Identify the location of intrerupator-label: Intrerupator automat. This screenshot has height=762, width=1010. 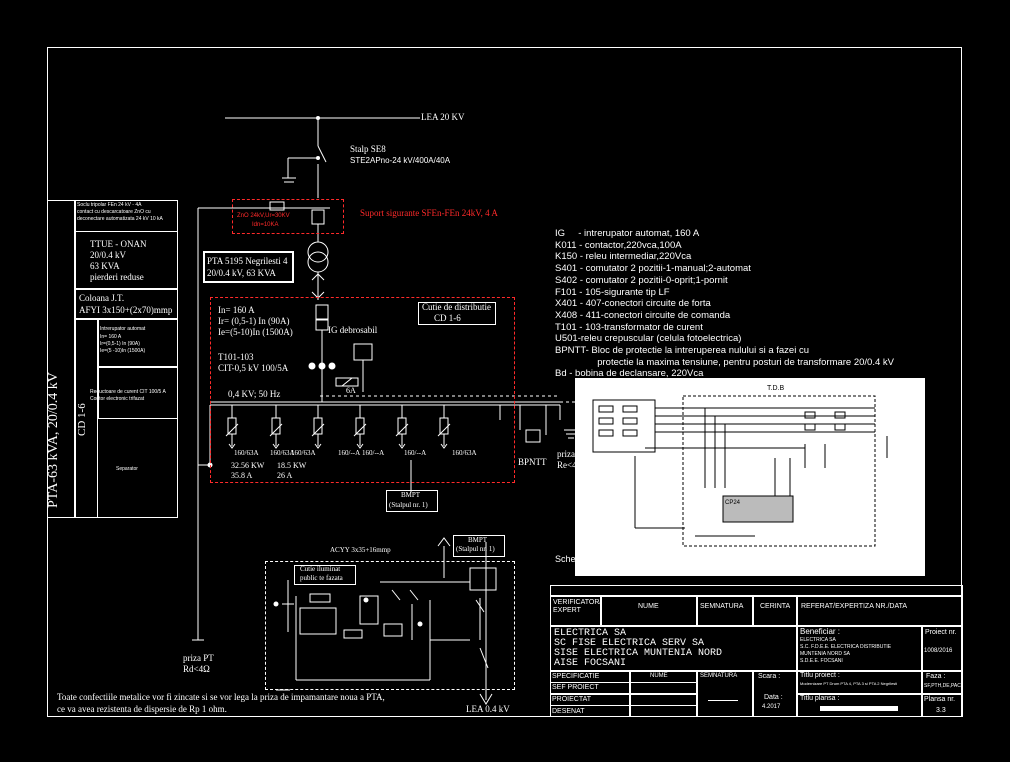
(123, 329).